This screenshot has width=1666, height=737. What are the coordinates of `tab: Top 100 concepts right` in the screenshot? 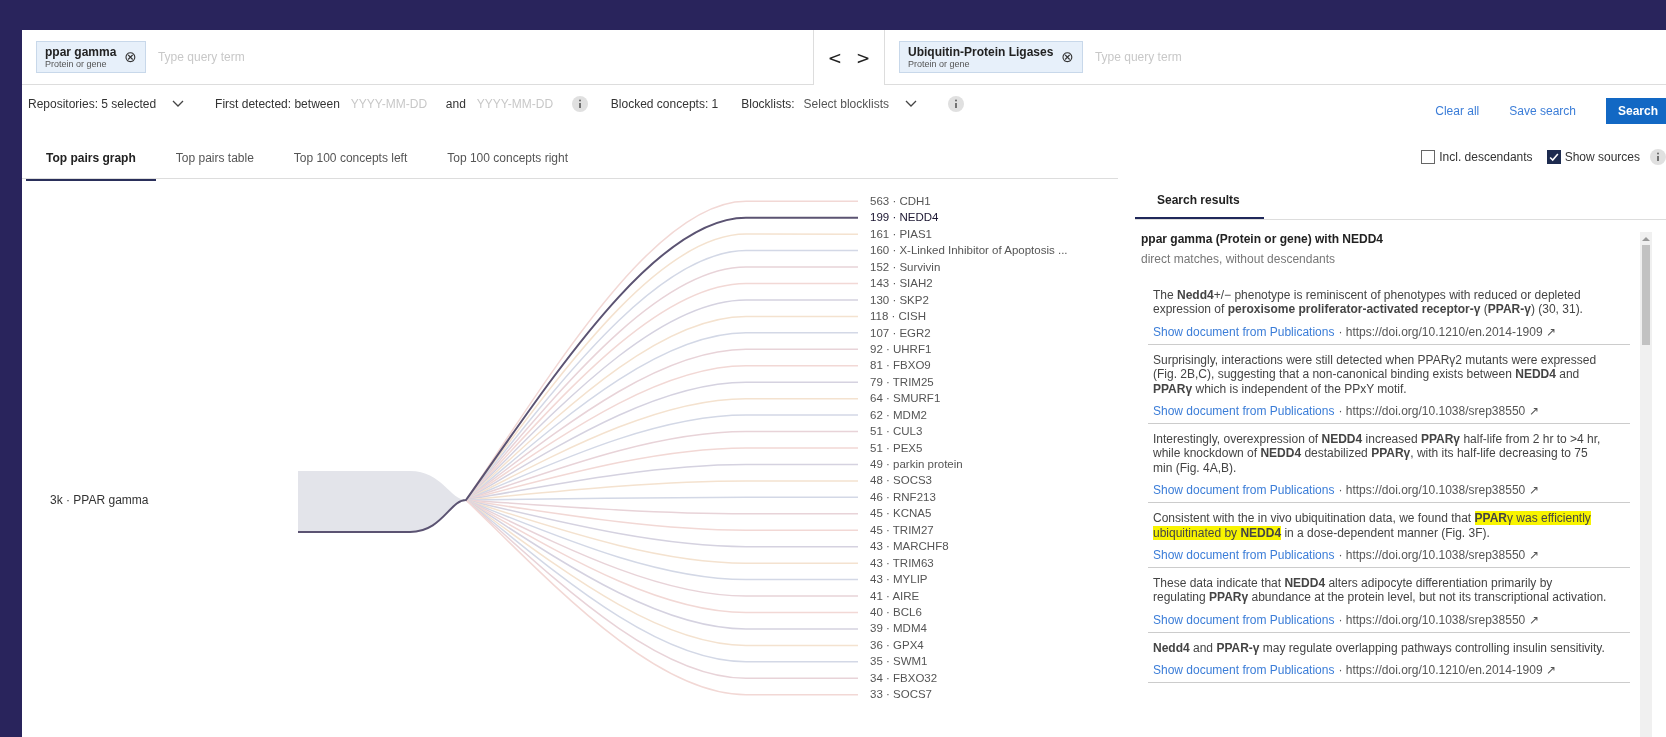 It's located at (507, 159).